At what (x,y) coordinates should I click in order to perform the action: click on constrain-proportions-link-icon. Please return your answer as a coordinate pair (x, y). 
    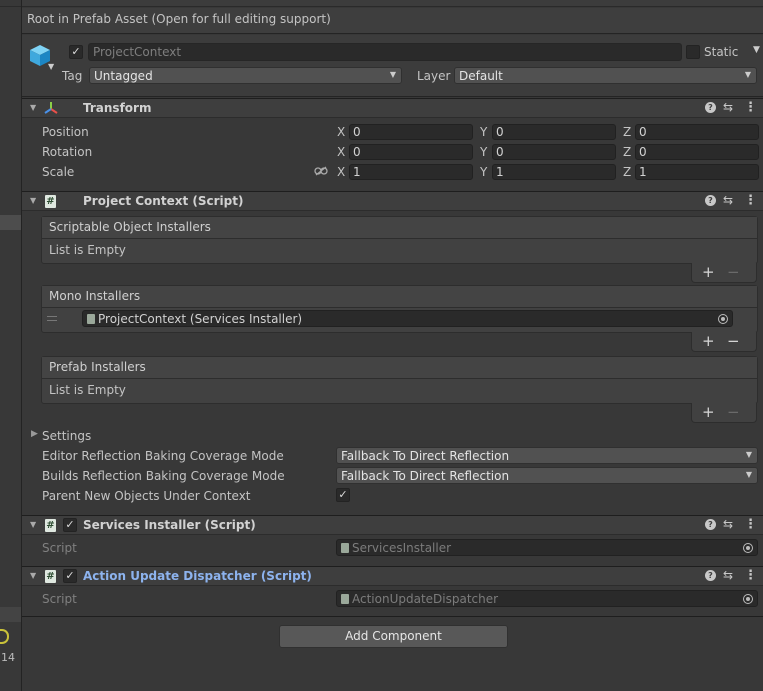
    Looking at the image, I should click on (321, 171).